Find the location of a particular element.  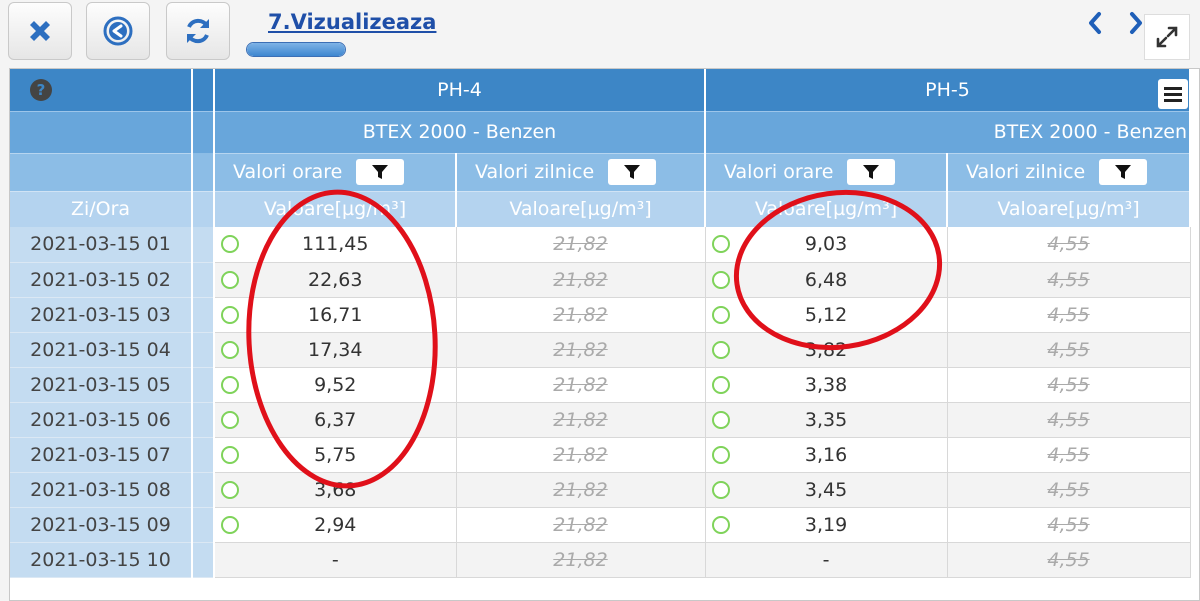

cell-value: 16,71 is located at coordinates (335, 314).